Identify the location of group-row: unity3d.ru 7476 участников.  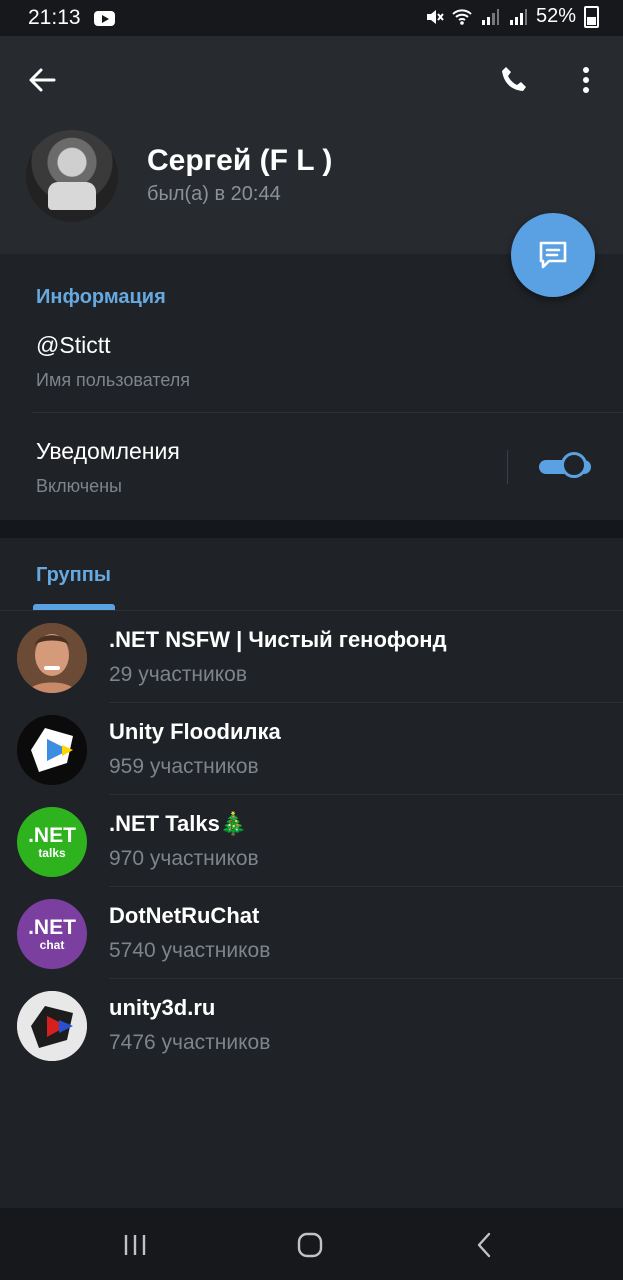
(311, 1025).